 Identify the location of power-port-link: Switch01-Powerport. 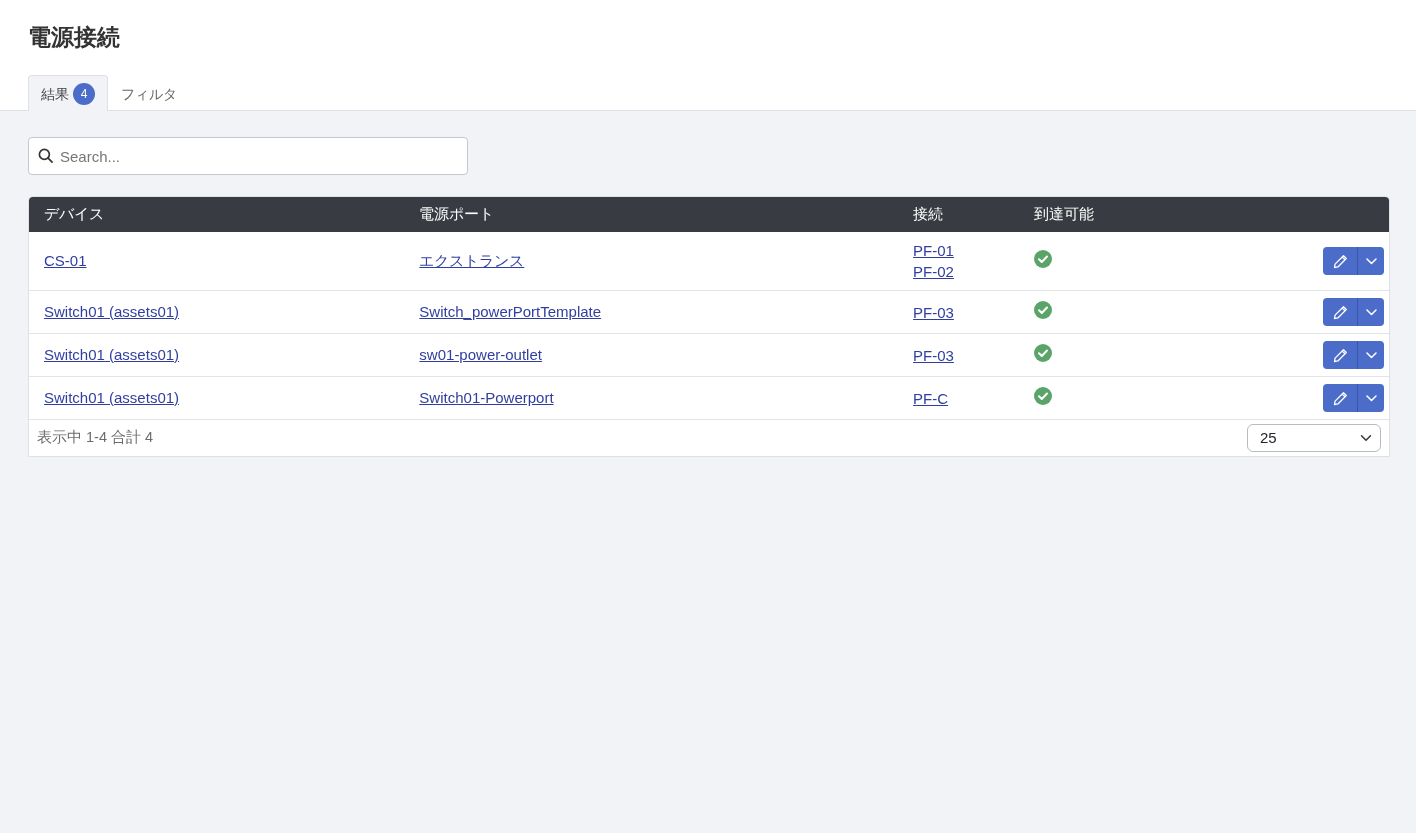
(486, 397).